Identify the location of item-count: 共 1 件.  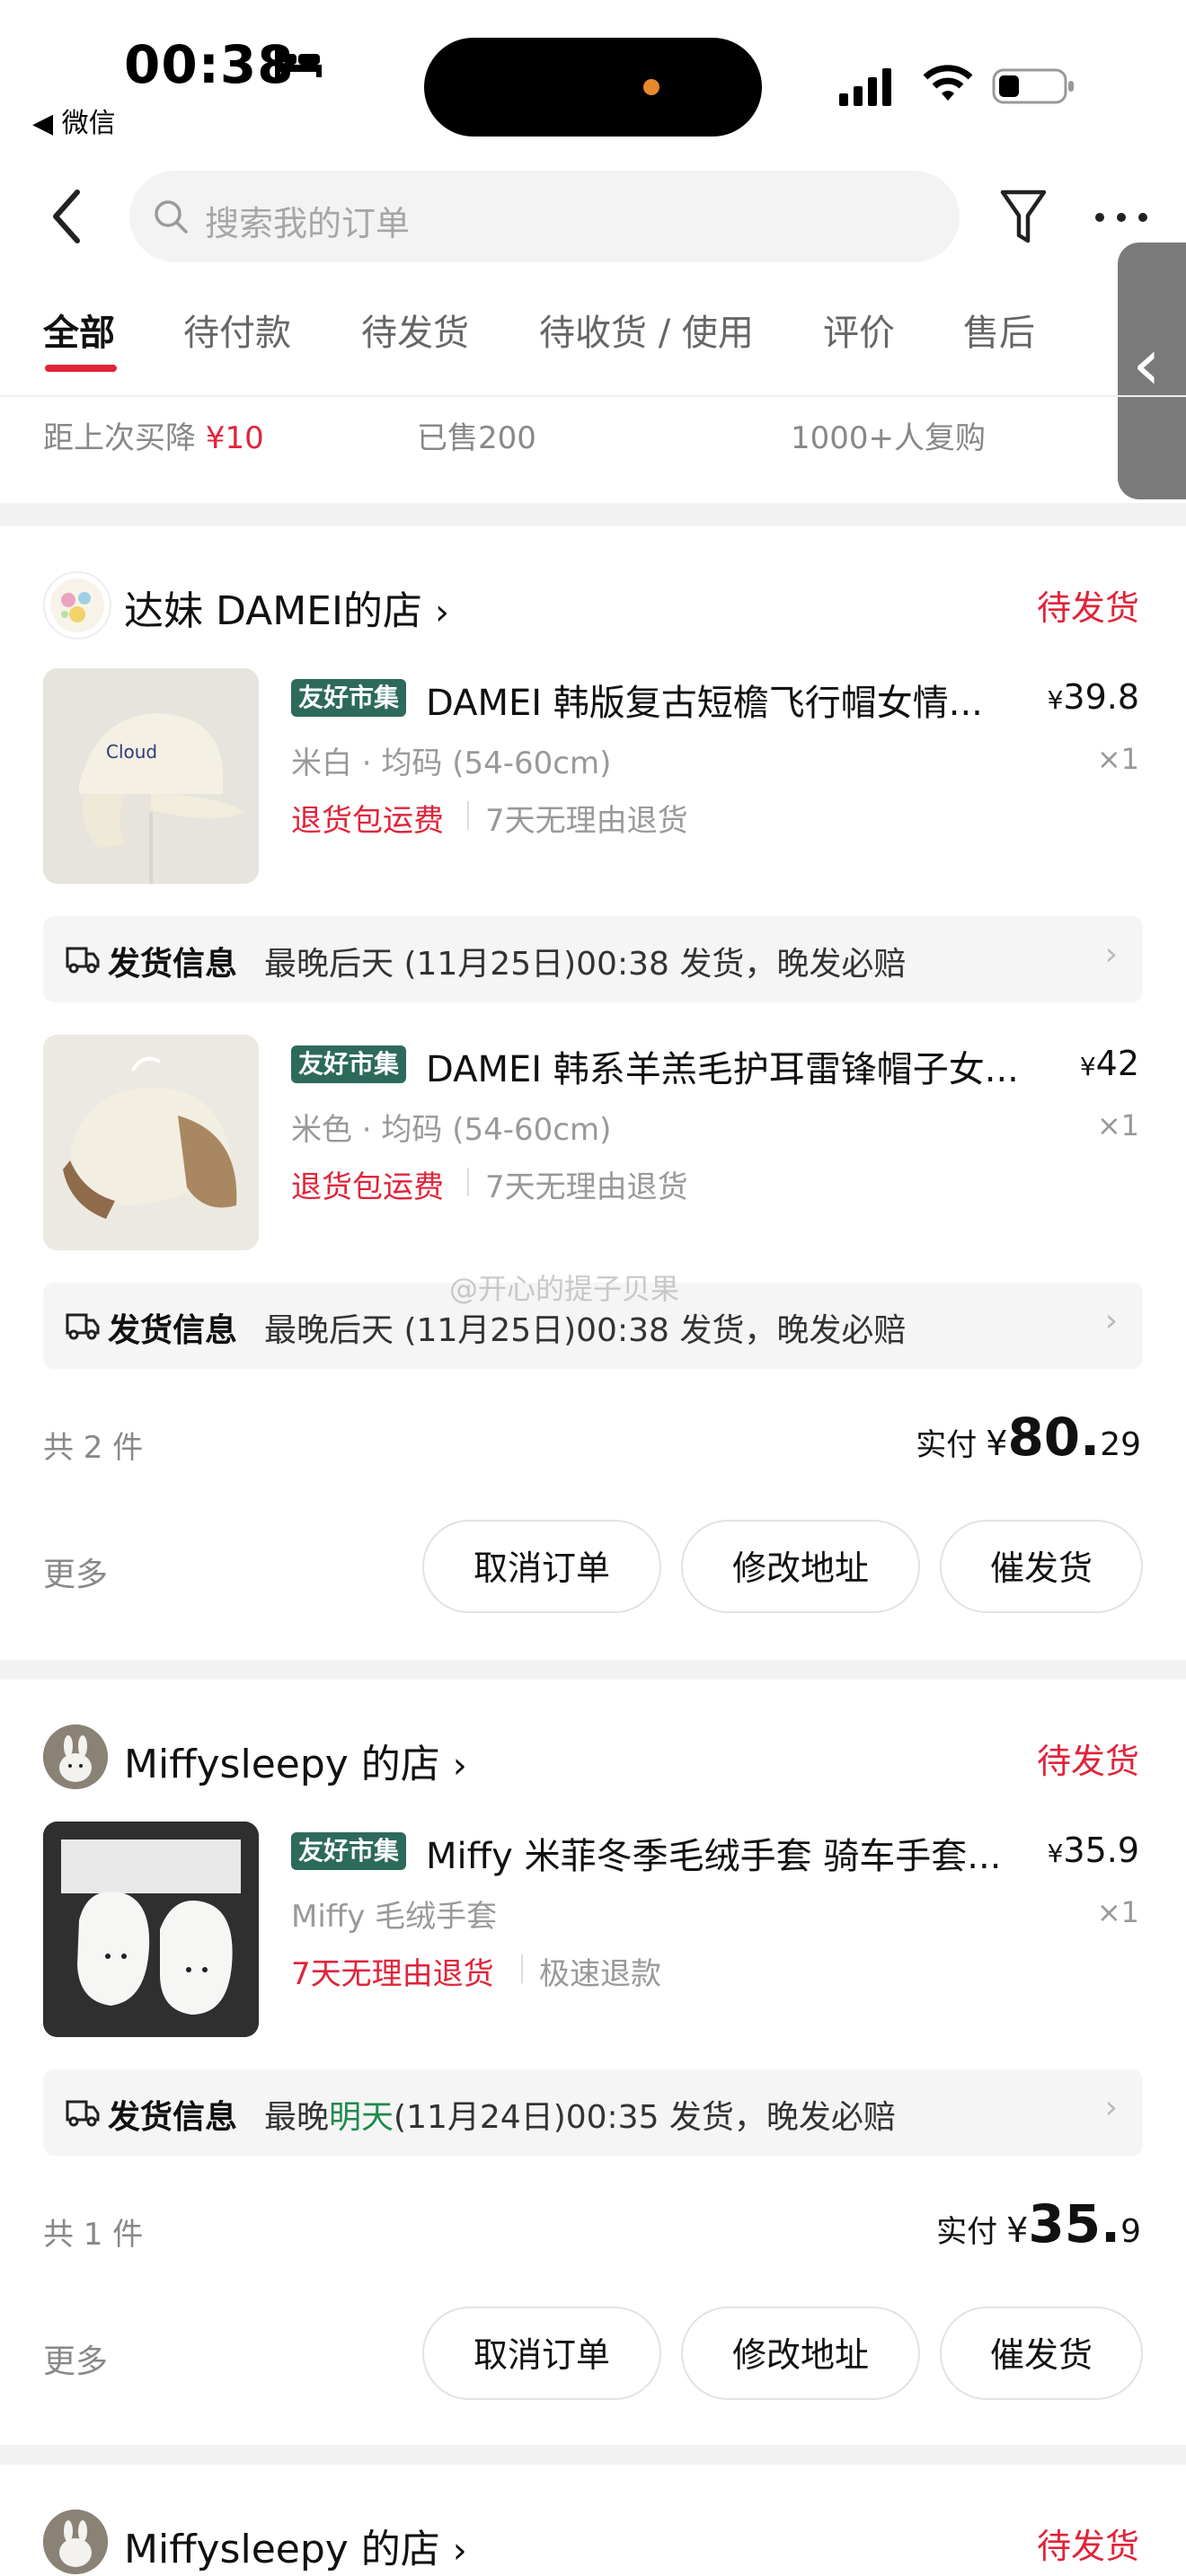
(93, 2235).